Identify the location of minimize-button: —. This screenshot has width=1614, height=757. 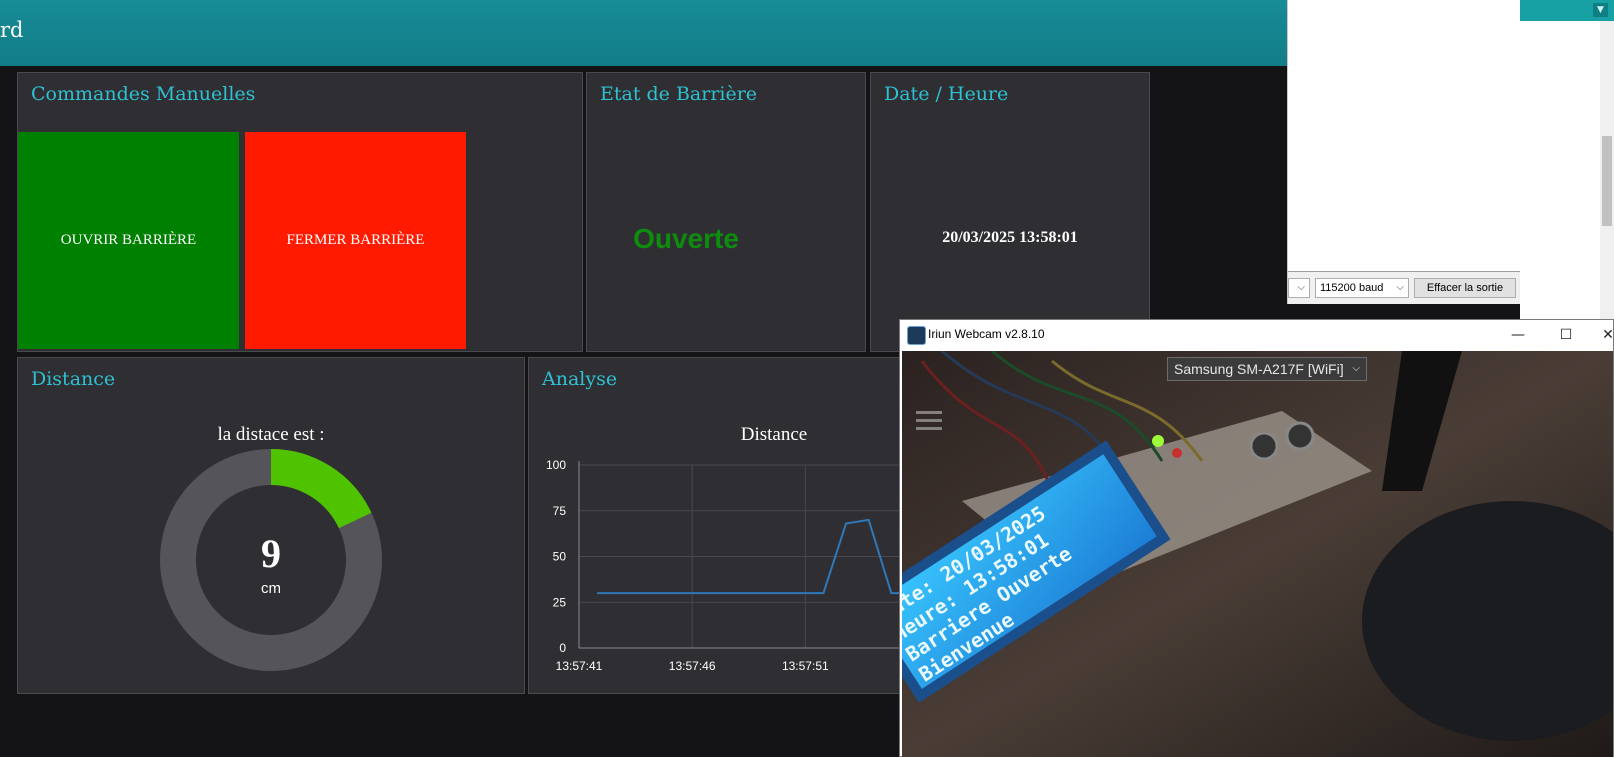
(1518, 335).